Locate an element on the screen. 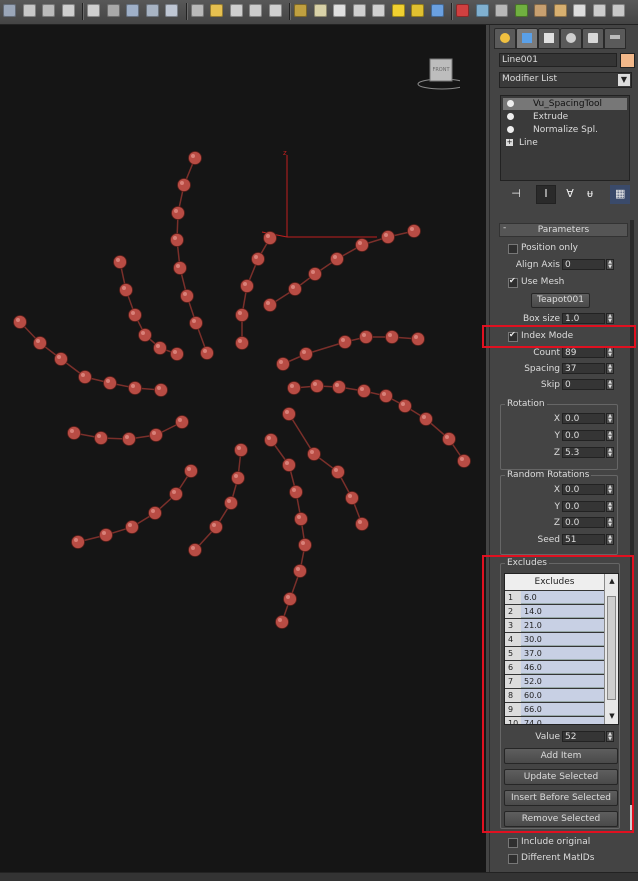  random-x-value: 0.0 is located at coordinates (583, 489).